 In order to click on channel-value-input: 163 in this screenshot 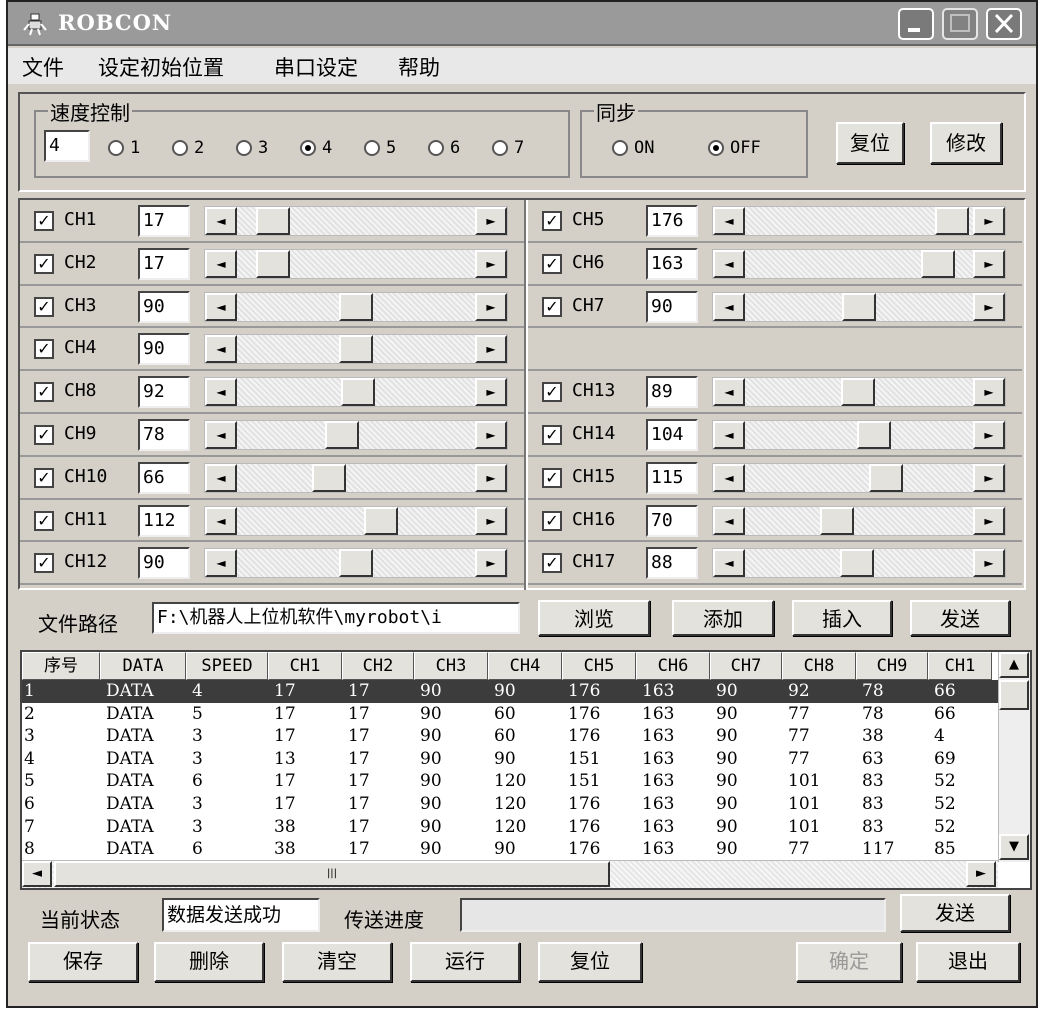, I will do `click(672, 263)`.